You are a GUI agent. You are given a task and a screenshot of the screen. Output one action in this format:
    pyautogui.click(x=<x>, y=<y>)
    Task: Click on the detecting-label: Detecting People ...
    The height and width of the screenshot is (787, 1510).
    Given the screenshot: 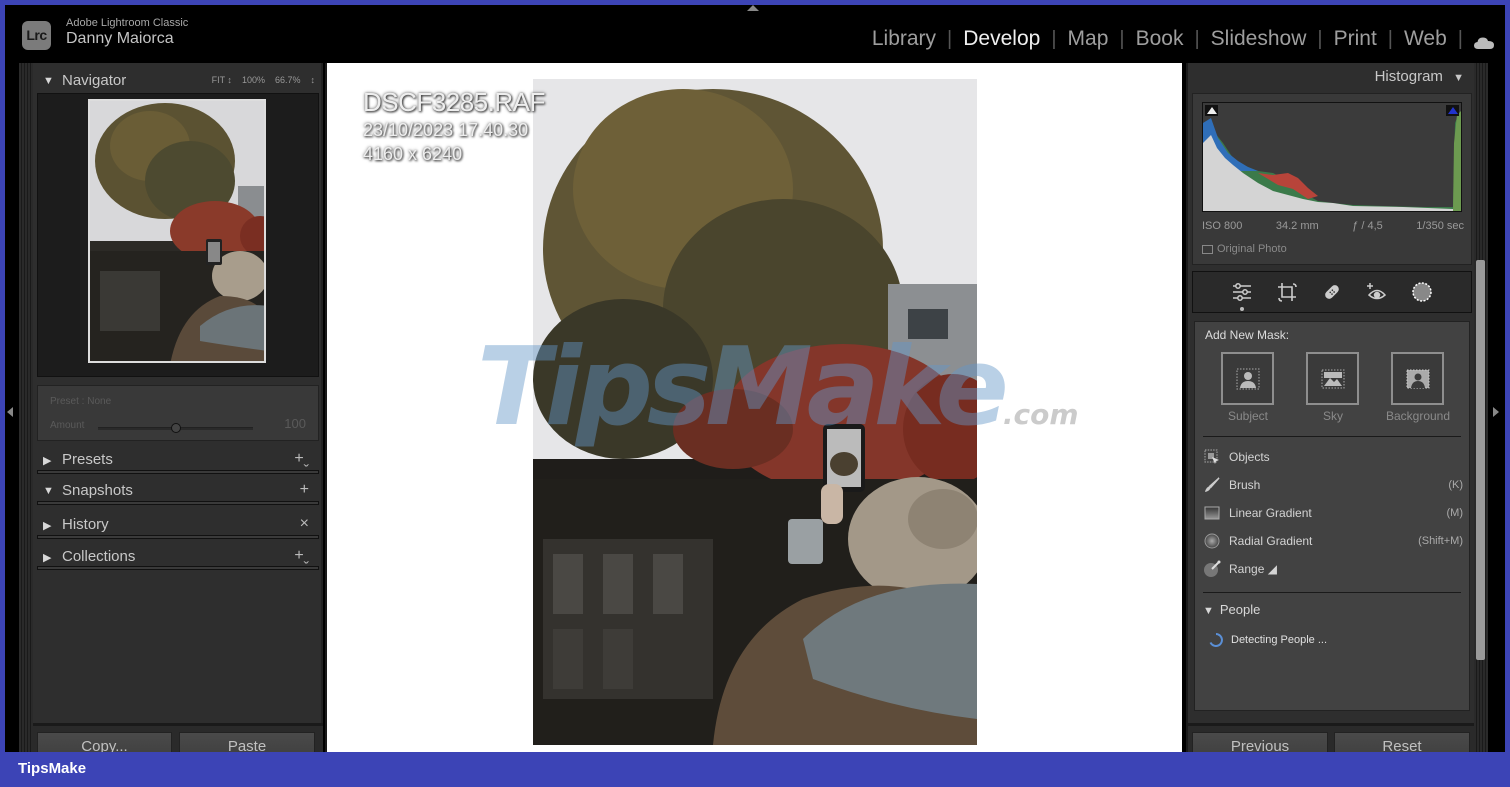 What is the action you would take?
    pyautogui.click(x=1279, y=640)
    